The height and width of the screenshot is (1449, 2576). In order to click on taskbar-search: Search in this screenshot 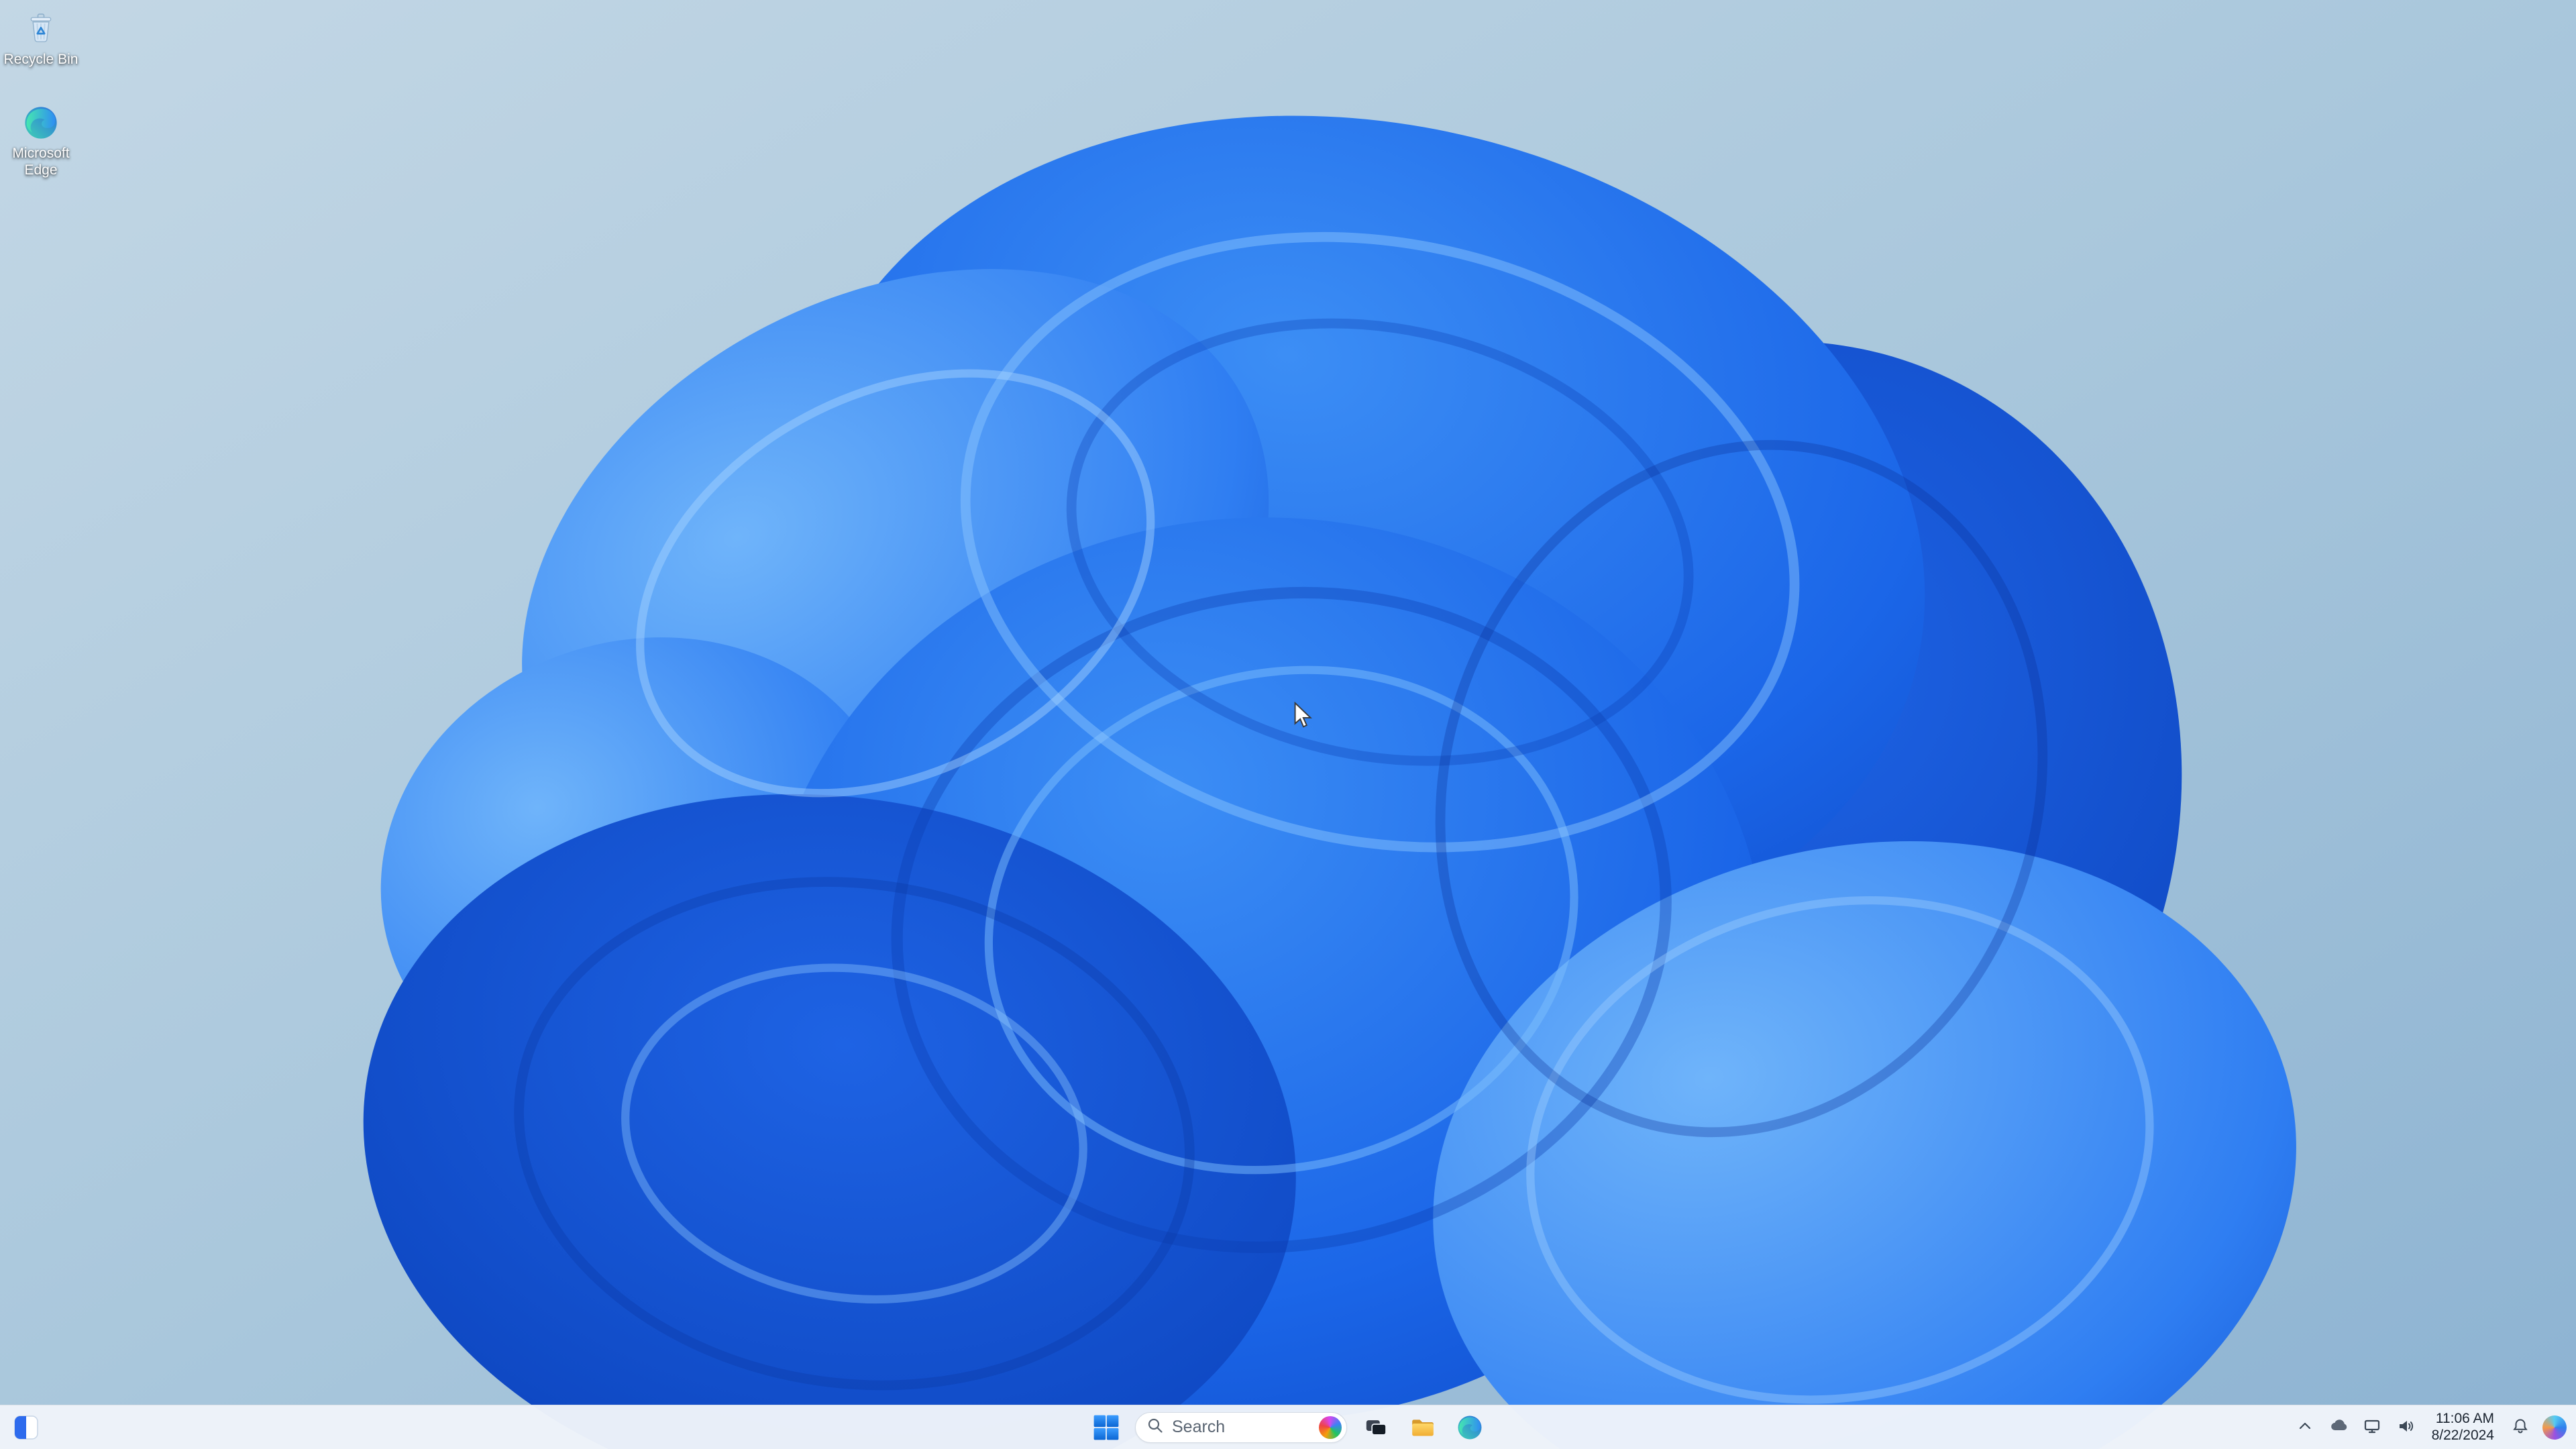, I will do `click(1241, 1427)`.